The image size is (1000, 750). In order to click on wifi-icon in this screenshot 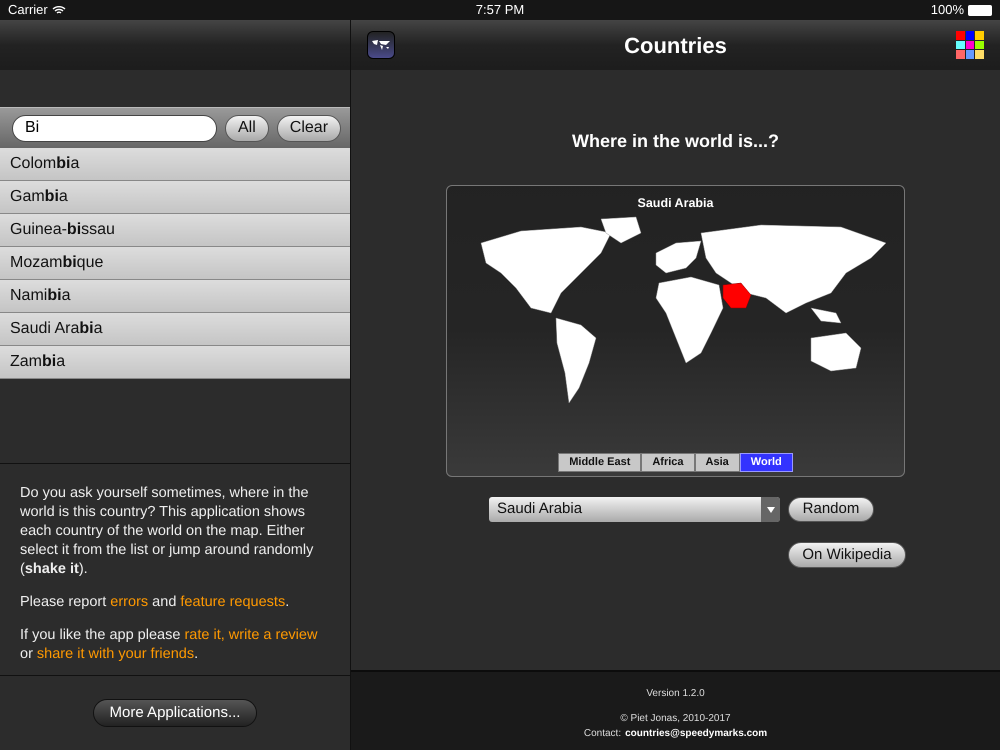, I will do `click(59, 10)`.